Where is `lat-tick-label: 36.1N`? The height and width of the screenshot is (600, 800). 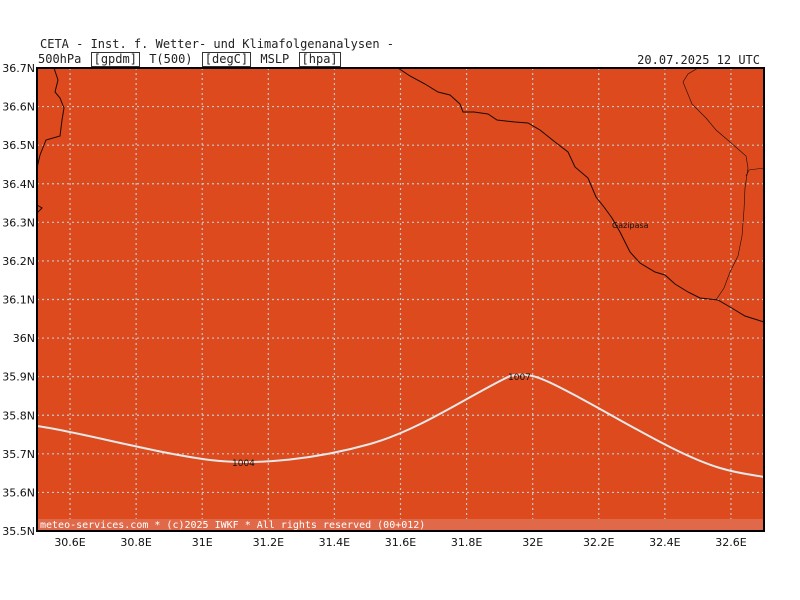 lat-tick-label: 36.1N is located at coordinates (18, 300).